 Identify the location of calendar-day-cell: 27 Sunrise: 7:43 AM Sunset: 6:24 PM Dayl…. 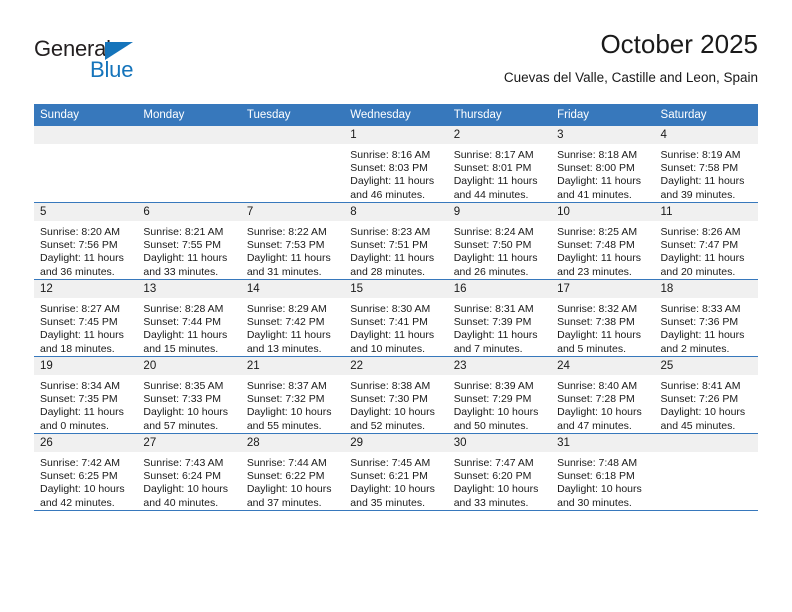
(189, 472).